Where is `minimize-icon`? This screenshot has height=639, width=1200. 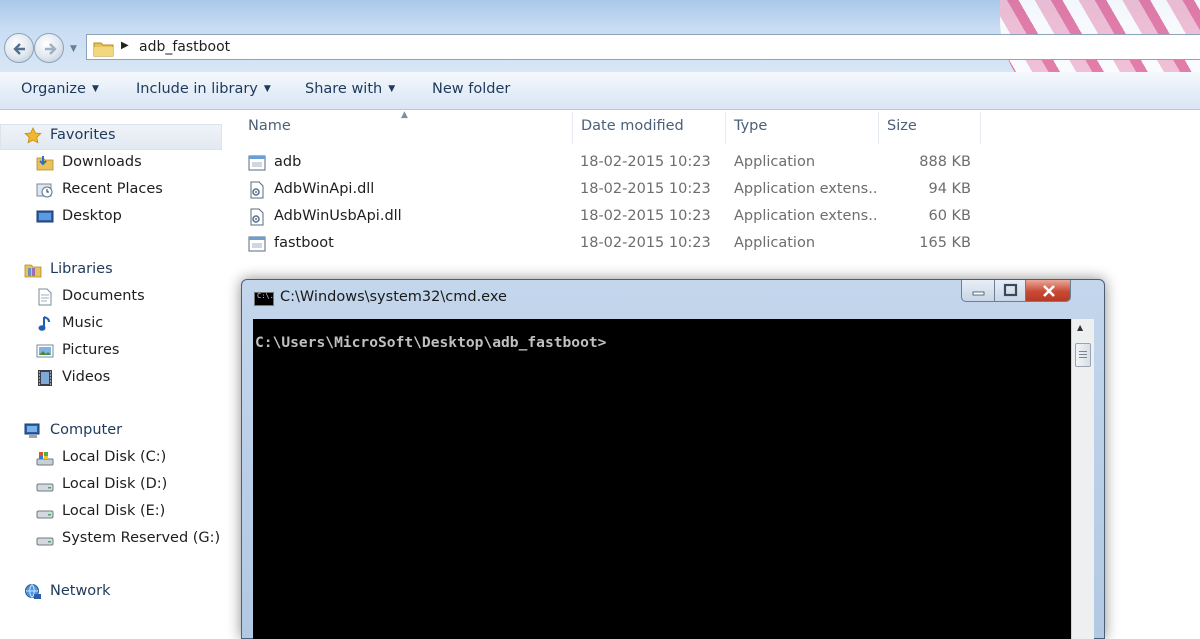
minimize-icon is located at coordinates (978, 293).